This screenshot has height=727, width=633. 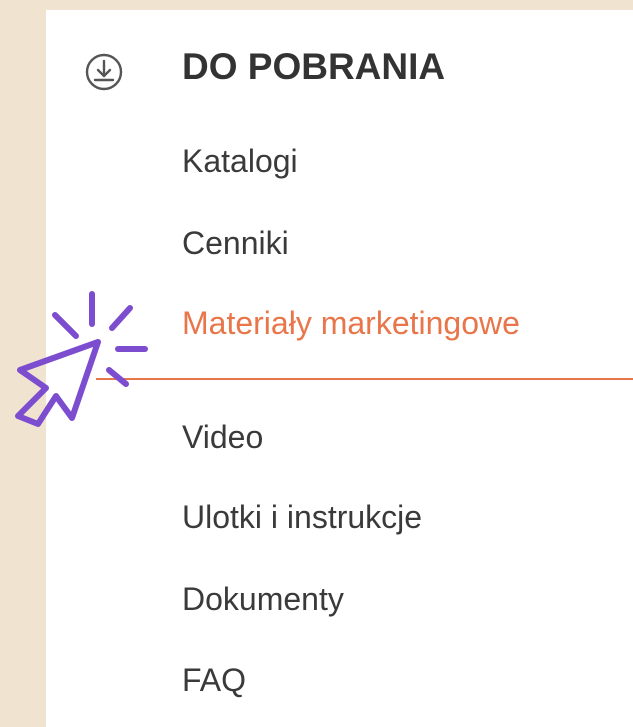 What do you see at coordinates (104, 72) in the screenshot?
I see `download-circle-icon` at bounding box center [104, 72].